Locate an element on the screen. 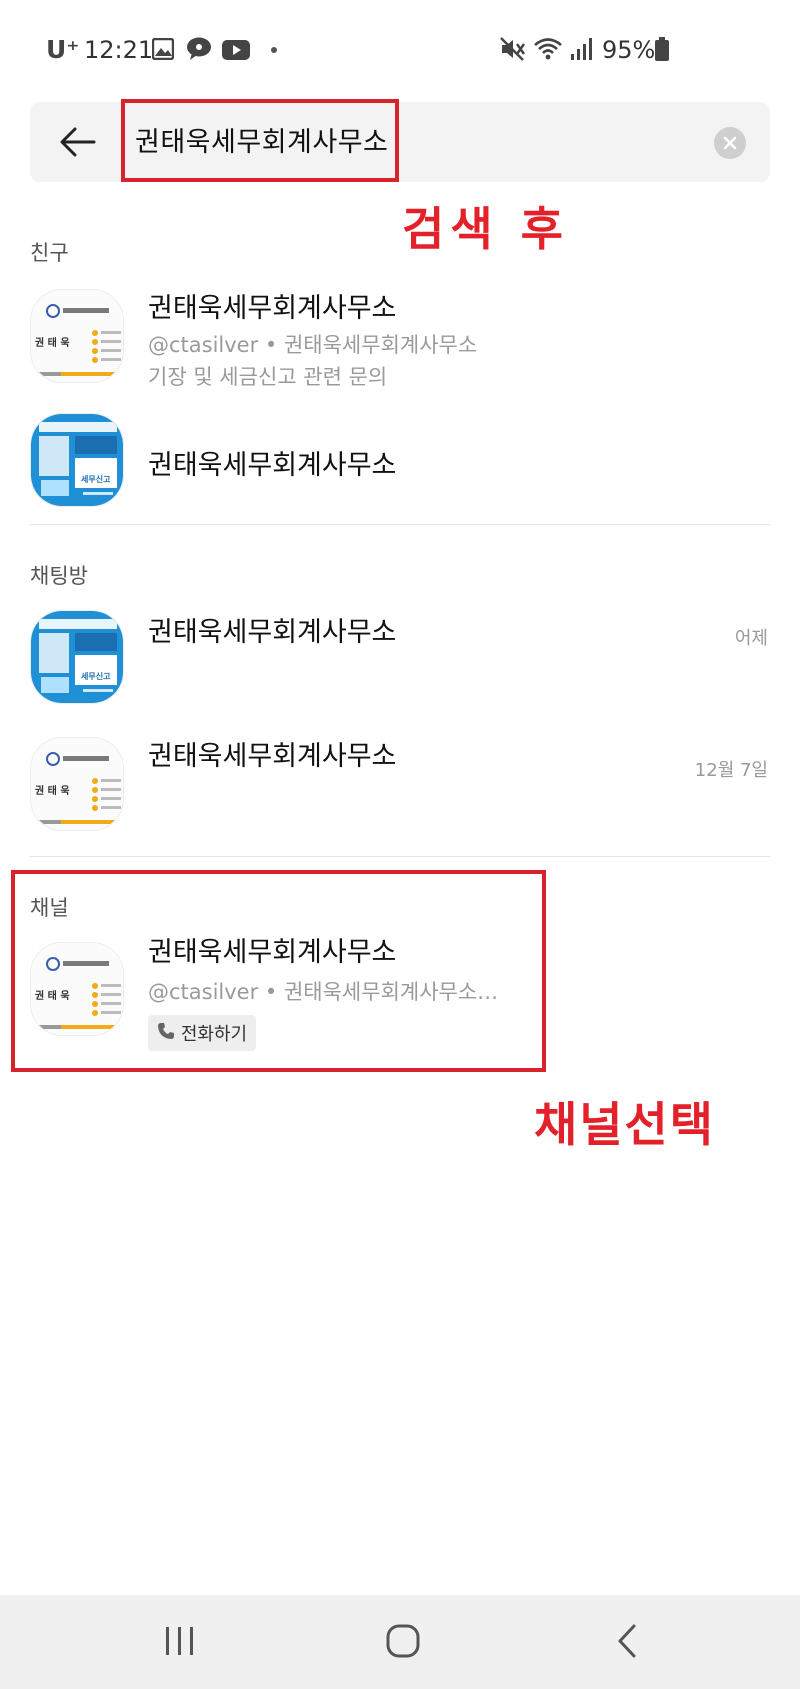  channel-highlight-box is located at coordinates (278, 971).